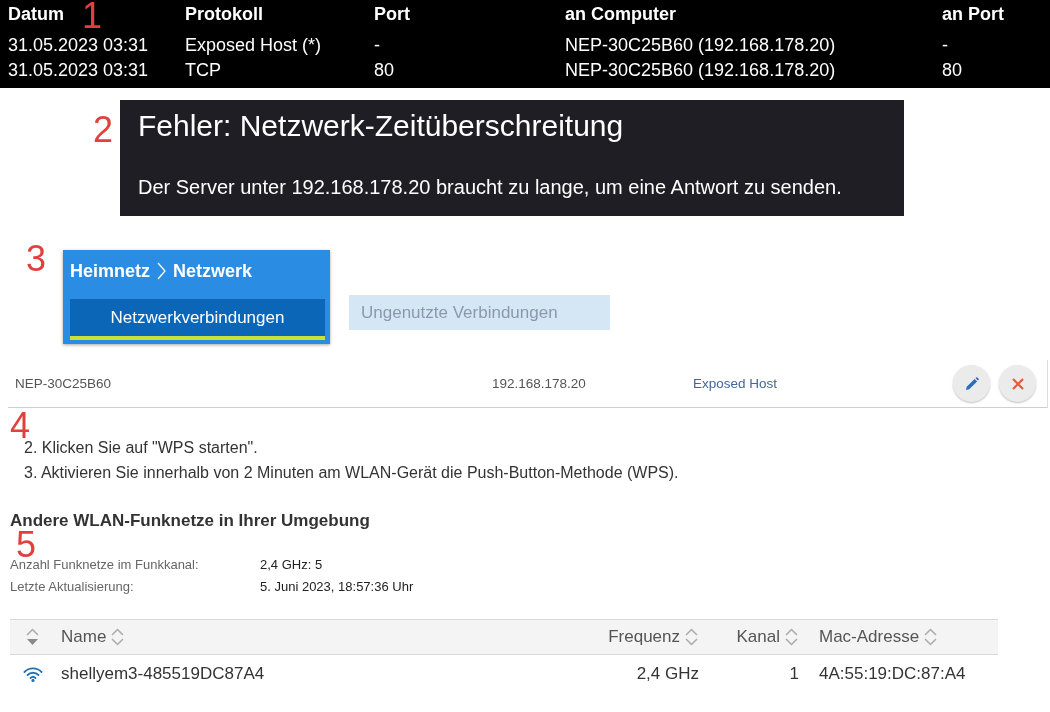 The width and height of the screenshot is (1050, 712). What do you see at coordinates (32, 674) in the screenshot?
I see `wifi-icon` at bounding box center [32, 674].